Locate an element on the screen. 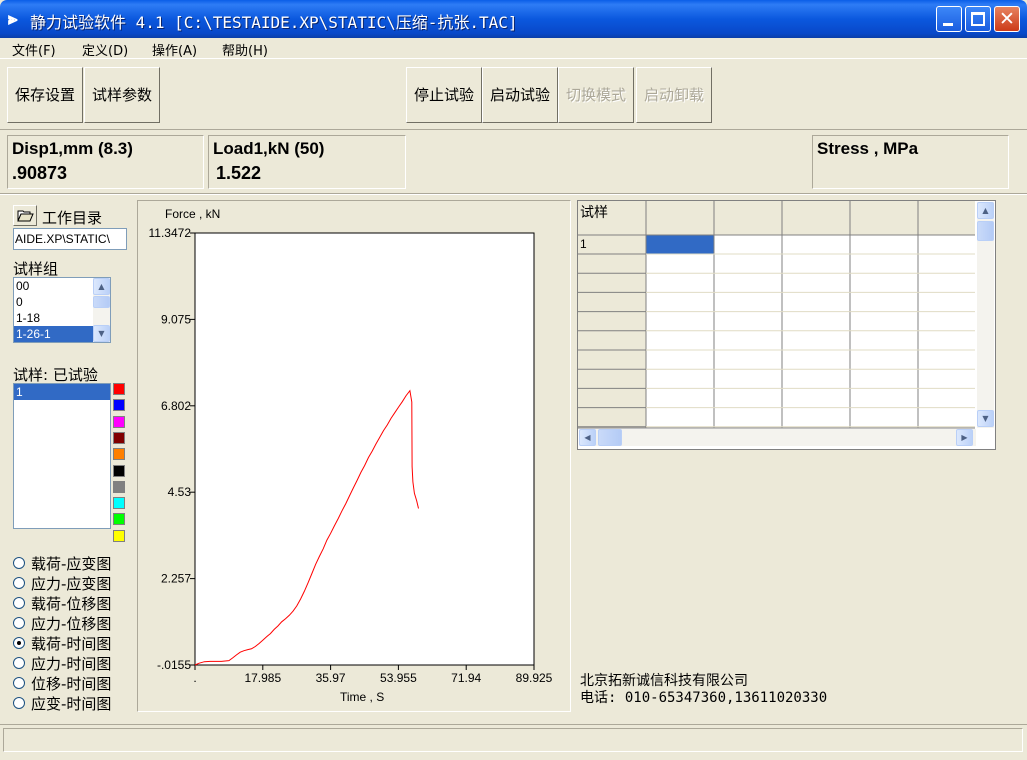 The width and height of the screenshot is (1027, 760). grid-scroll-left-icon: ◀ is located at coordinates (587, 437).